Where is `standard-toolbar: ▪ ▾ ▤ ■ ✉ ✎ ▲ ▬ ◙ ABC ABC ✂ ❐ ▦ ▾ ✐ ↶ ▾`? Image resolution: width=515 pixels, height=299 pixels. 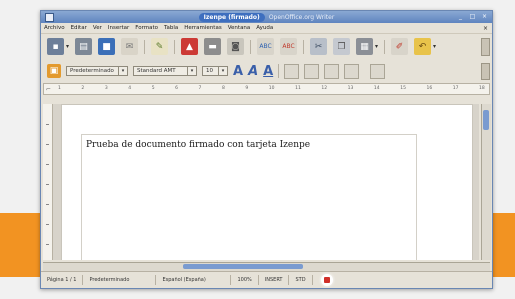
standard-toolbar: ▪ ▾ ▤ ■ ✉ ✎ ▲ ▬ ◙ ABC ABC ✂ ❐ ▦ ▾ ✐ ↶ ▾ is located at coordinates (266, 46).